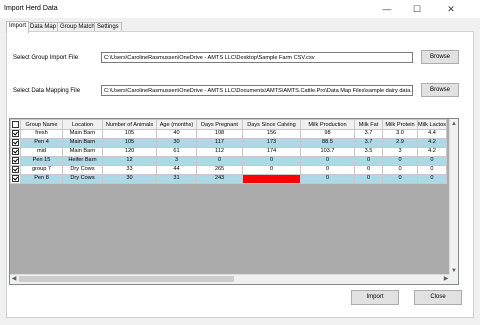 The width and height of the screenshot is (480, 325). I want to click on cell: 117, so click(219, 142).